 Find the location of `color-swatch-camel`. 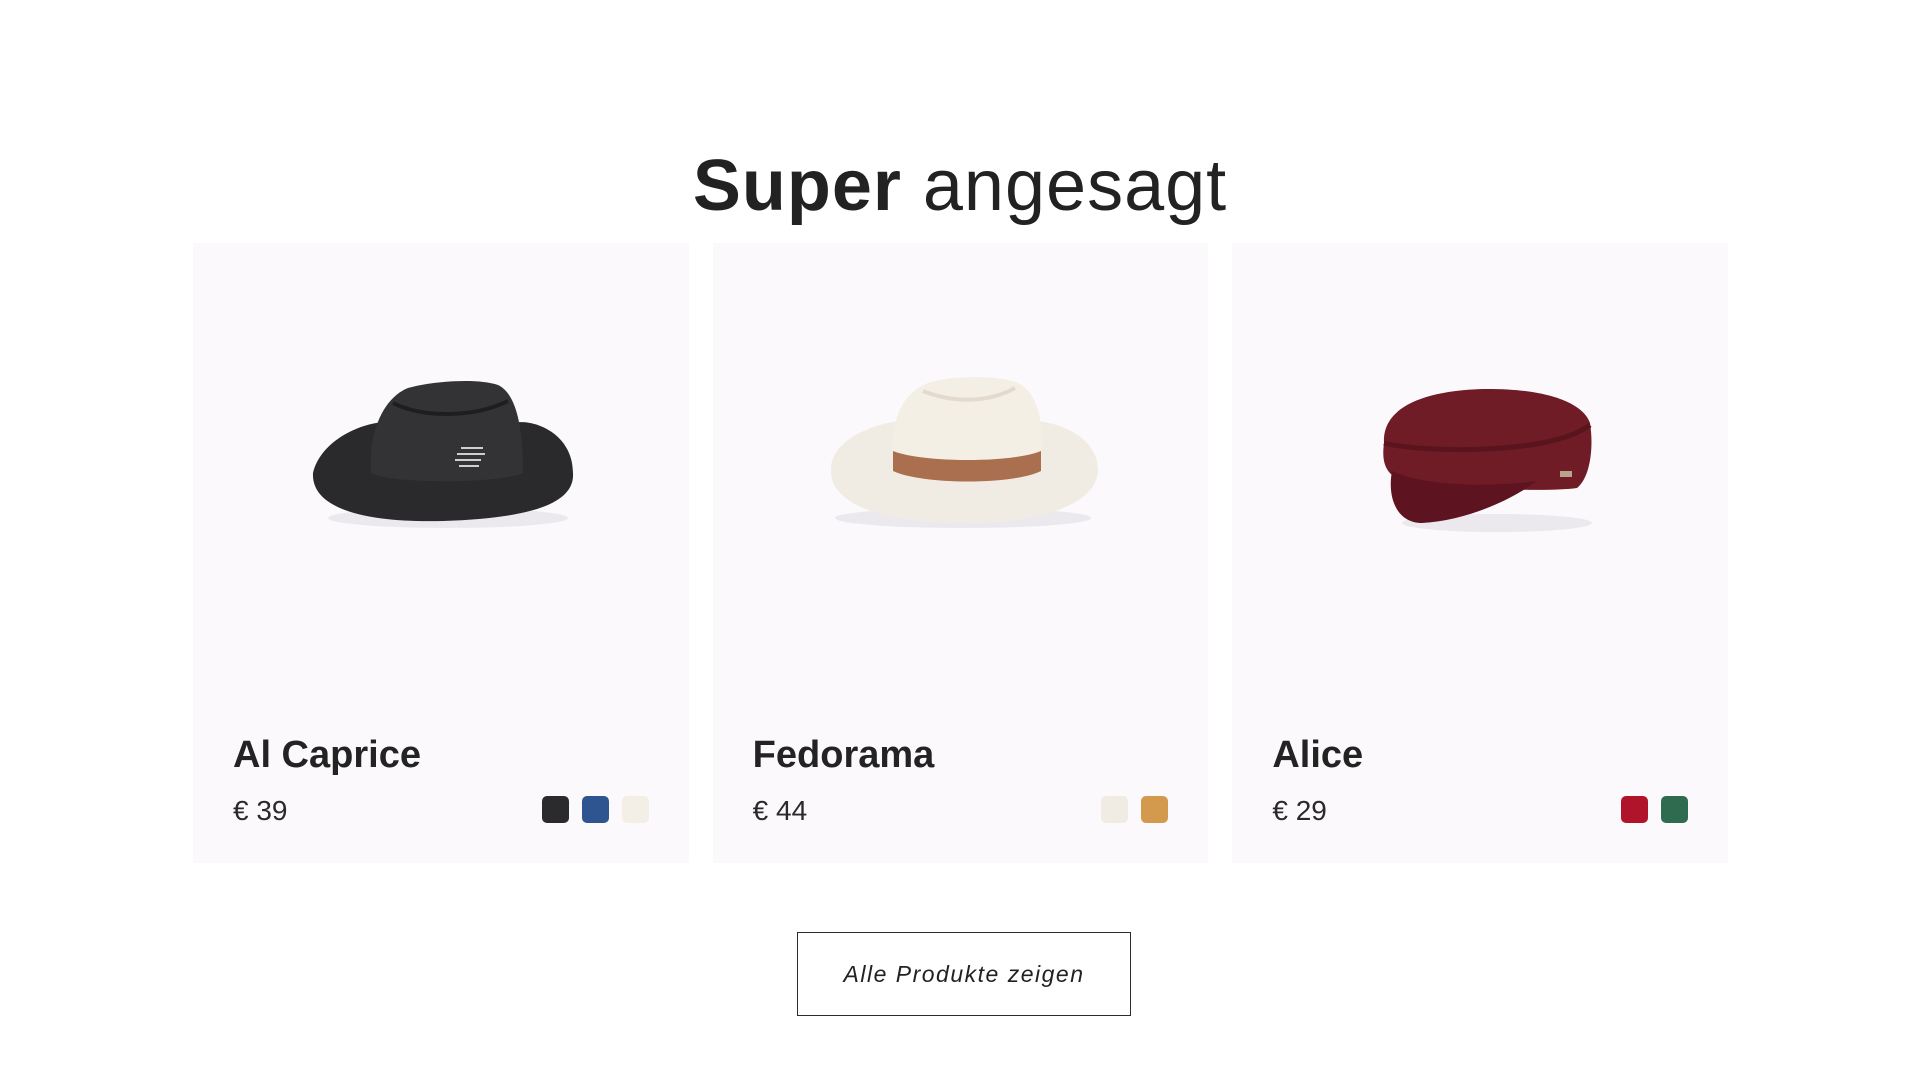

color-swatch-camel is located at coordinates (1155, 809).